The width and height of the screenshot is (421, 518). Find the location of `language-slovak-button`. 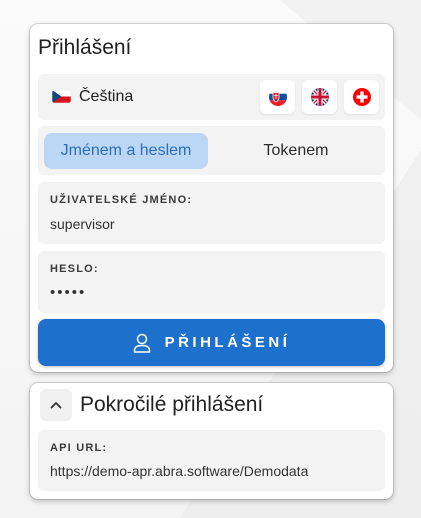

language-slovak-button is located at coordinates (277, 97).